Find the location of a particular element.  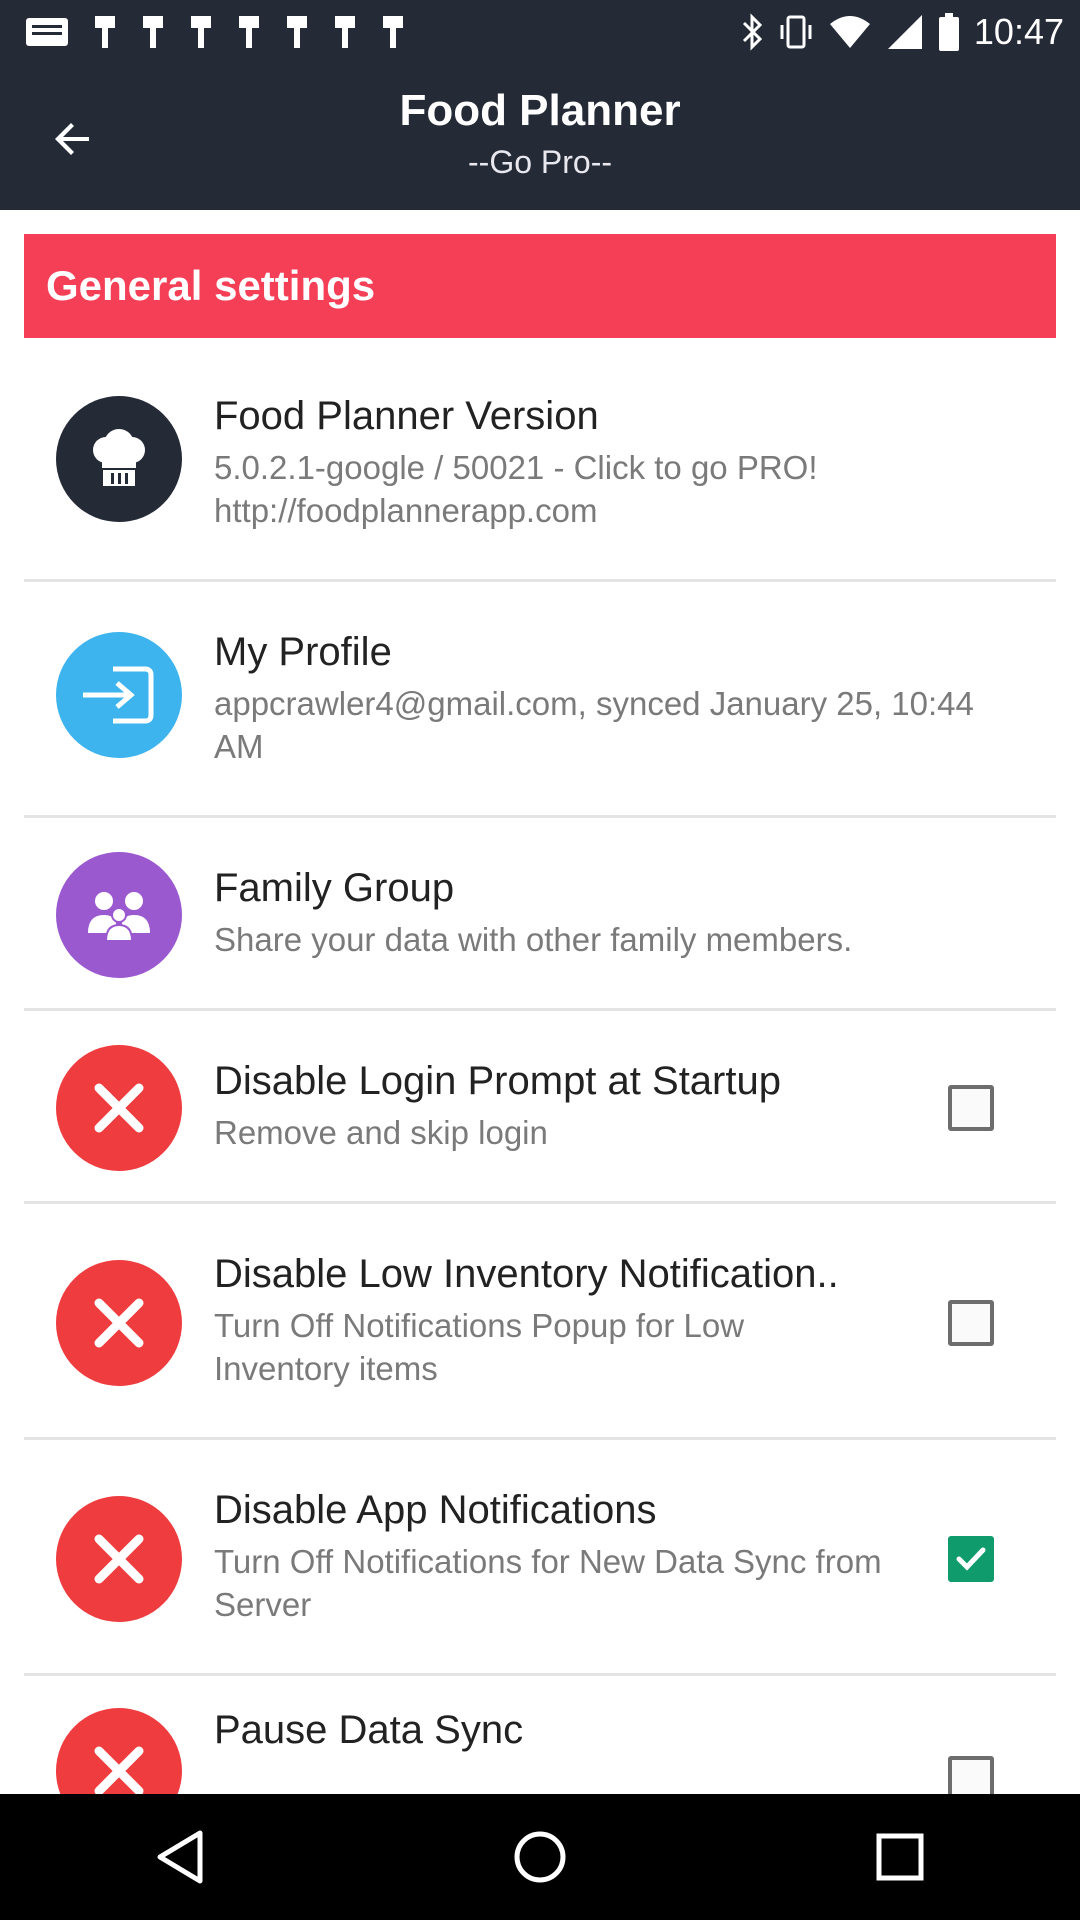

page-title: Food Planner is located at coordinates (540, 110).